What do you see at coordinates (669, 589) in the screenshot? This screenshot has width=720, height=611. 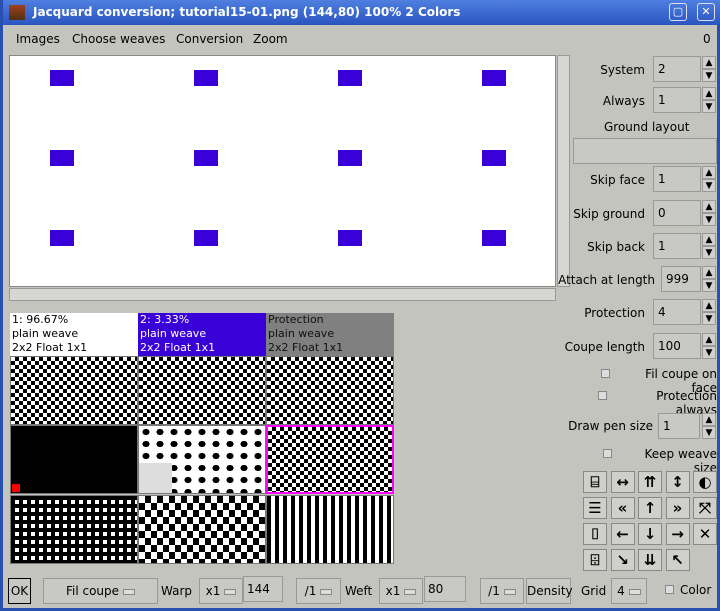 I see `color-checkbox` at bounding box center [669, 589].